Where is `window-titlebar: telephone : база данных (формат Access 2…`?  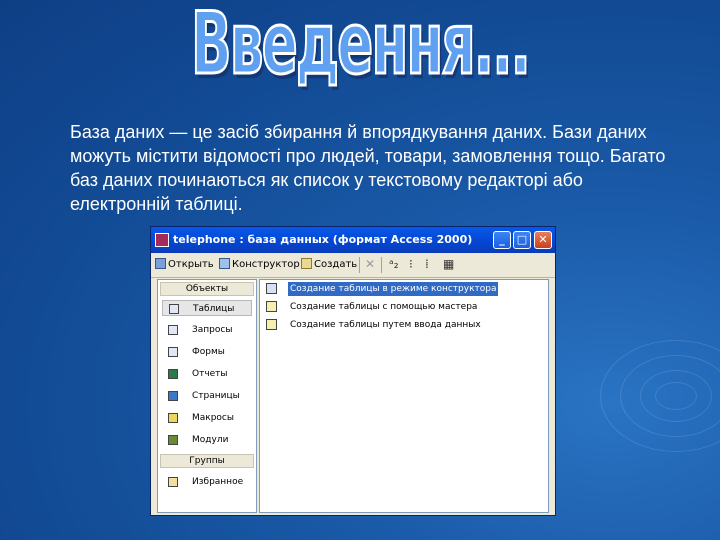
window-titlebar: telephone : база данных (формат Access 2… is located at coordinates (353, 240).